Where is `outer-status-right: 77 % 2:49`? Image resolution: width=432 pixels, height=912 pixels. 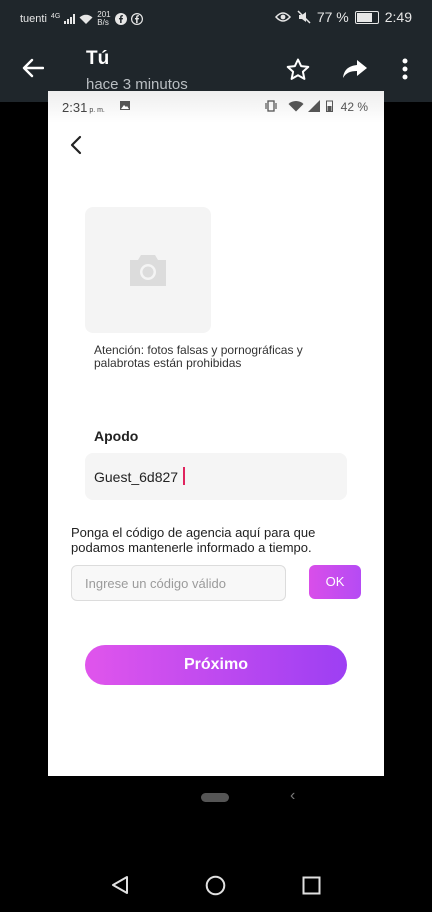 outer-status-right: 77 % 2:49 is located at coordinates (343, 17).